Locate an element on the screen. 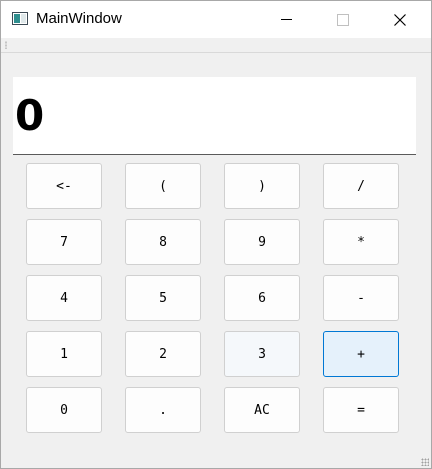 This screenshot has width=432, height=469. digit-7-button: 7 is located at coordinates (64, 242).